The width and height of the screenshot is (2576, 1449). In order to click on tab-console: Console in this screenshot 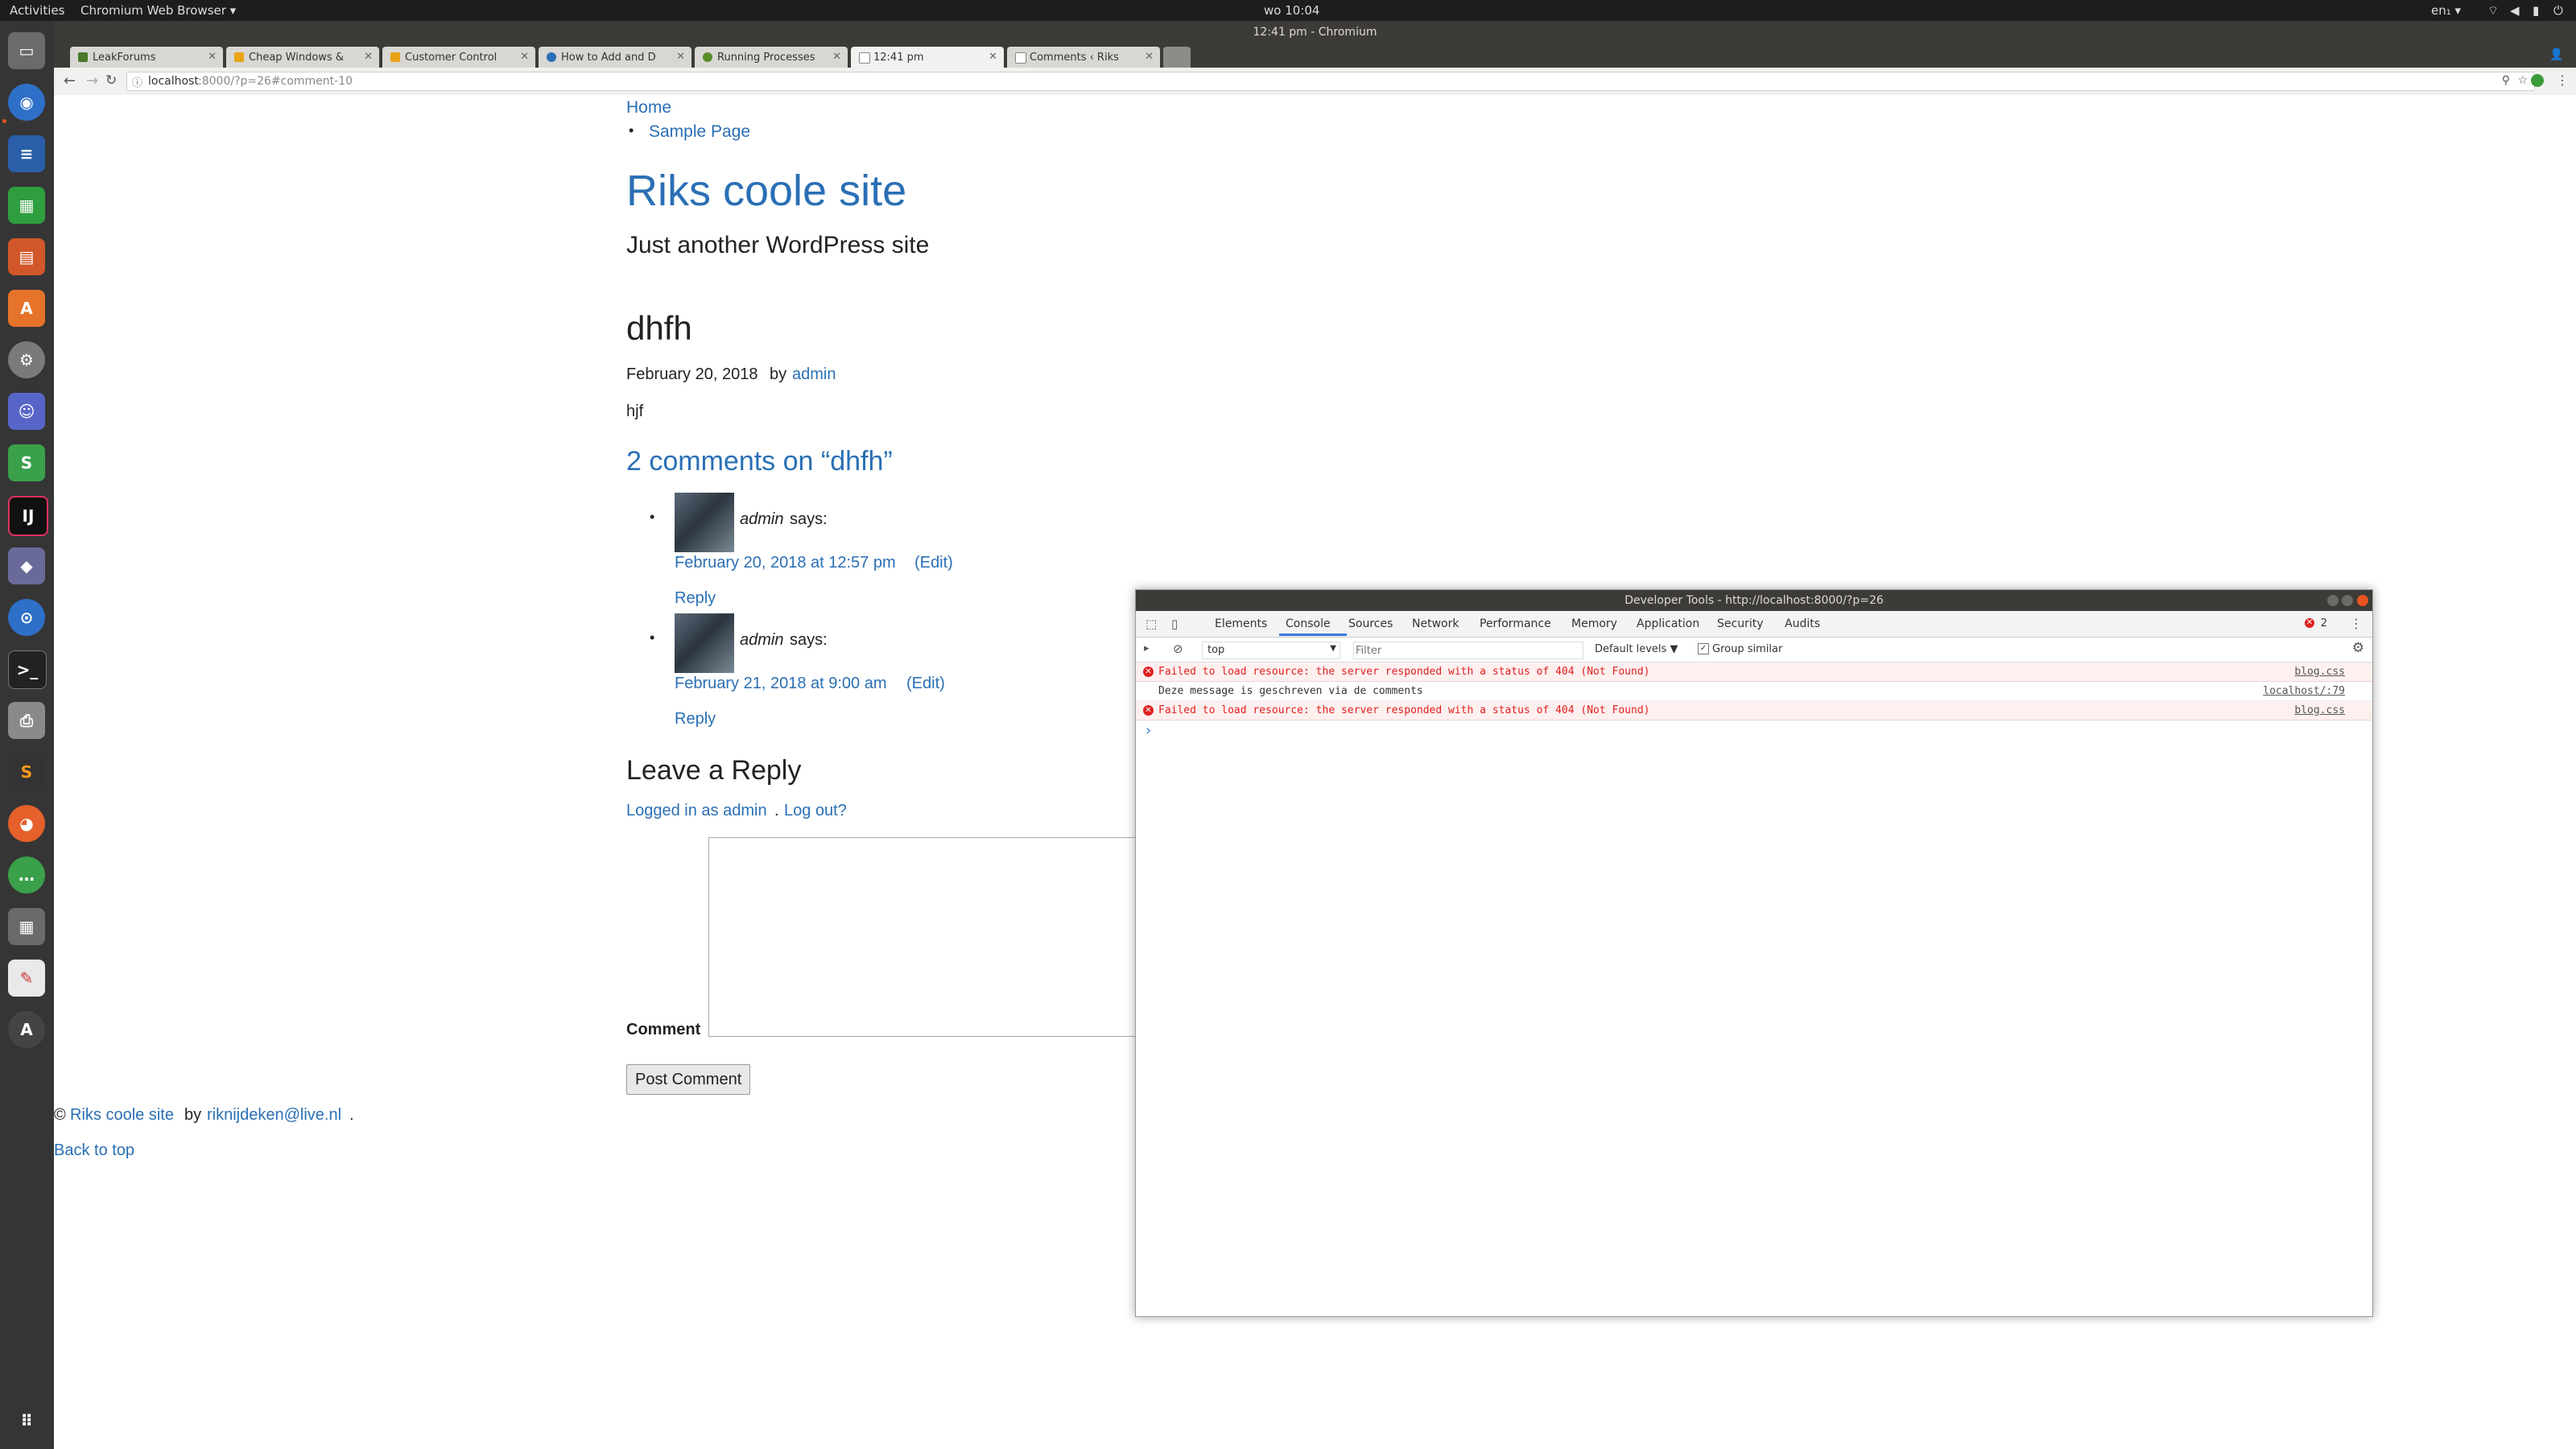, I will do `click(1308, 623)`.